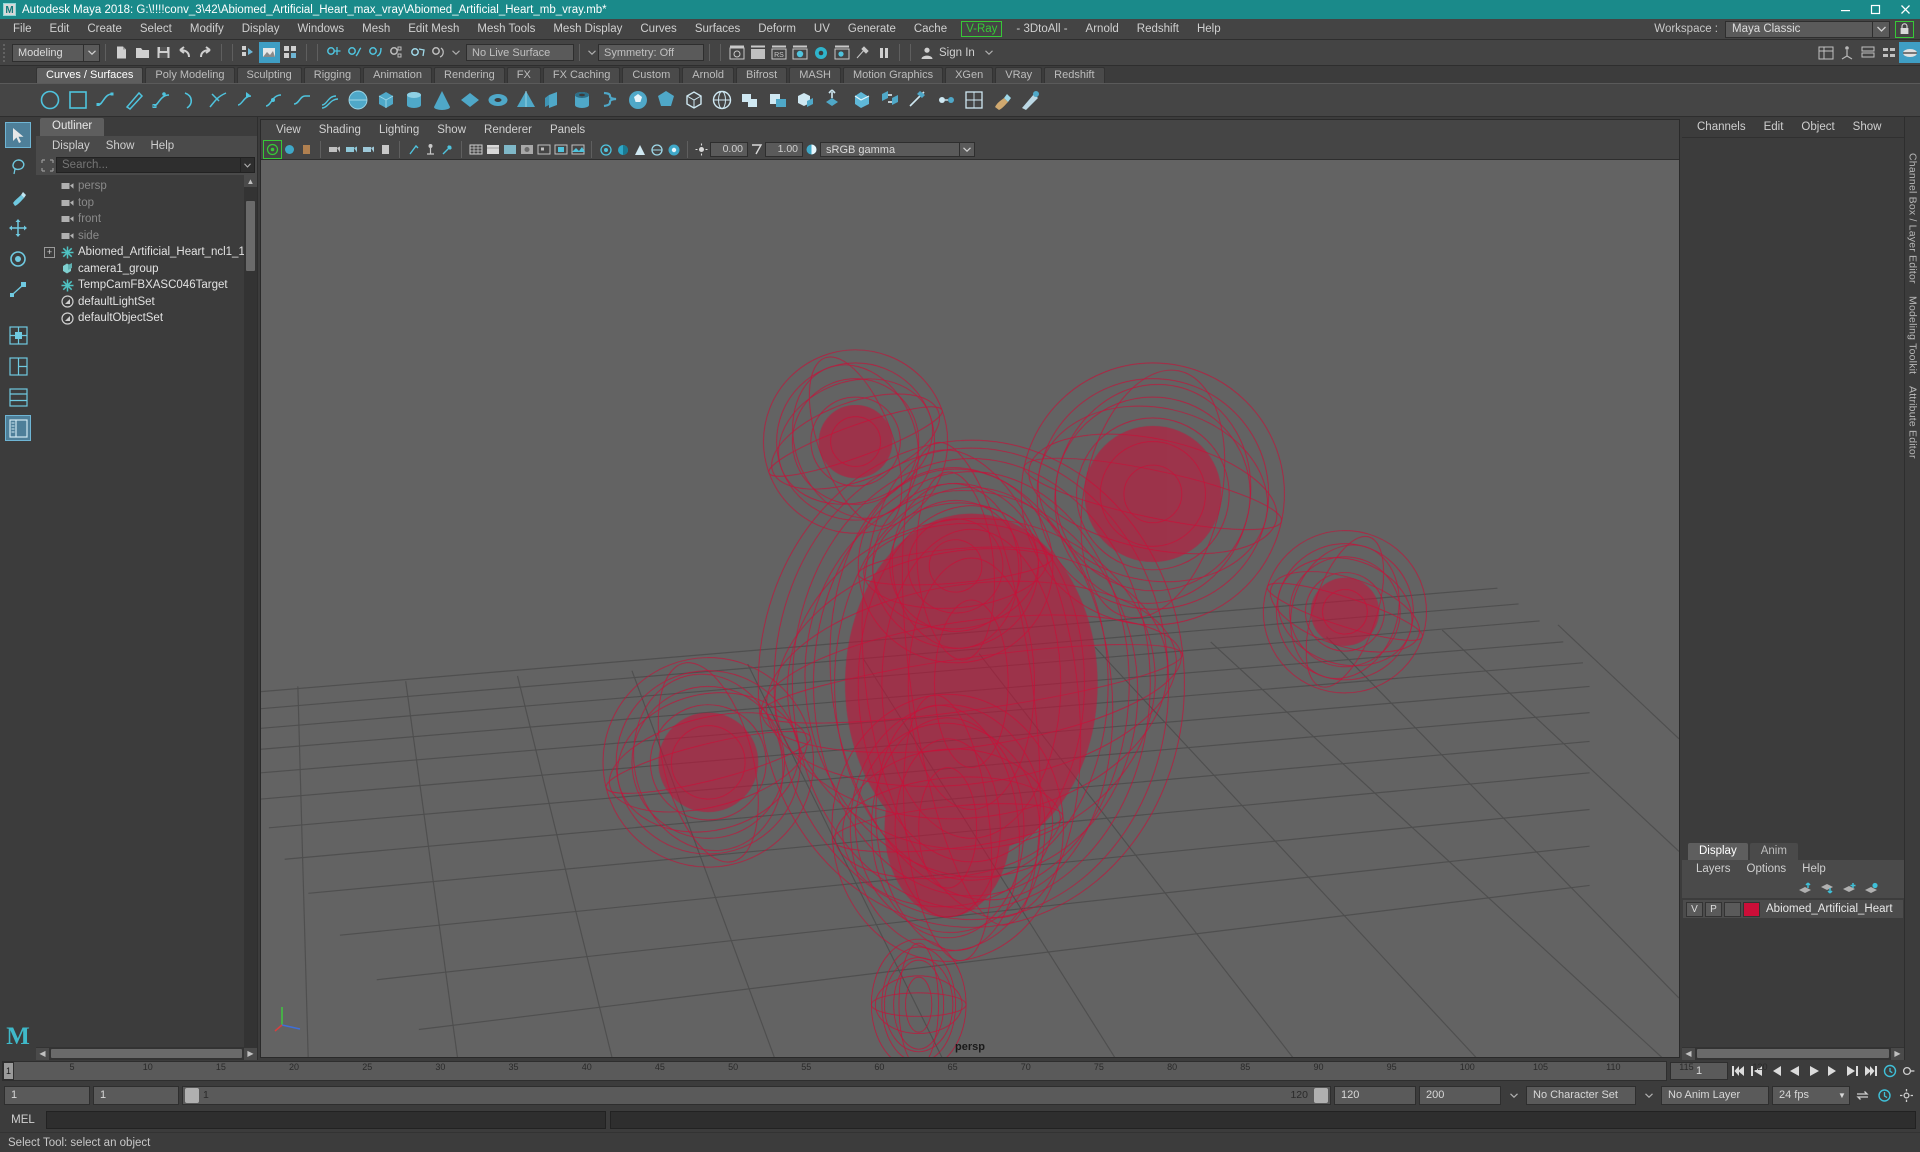 The width and height of the screenshot is (1920, 1152). I want to click on menu-display: Display, so click(261, 29).